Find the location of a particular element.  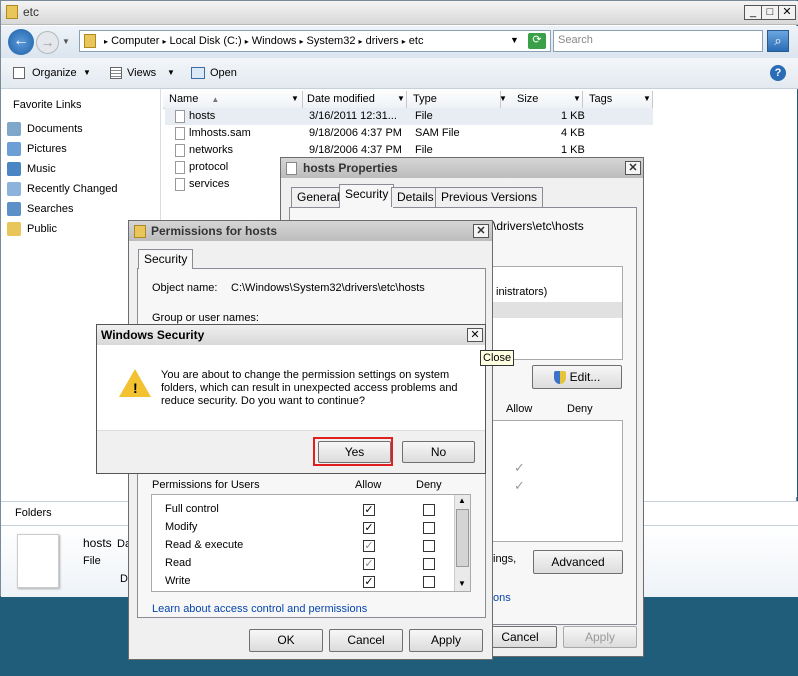

nav-item-recently-changed: Recently Changed is located at coordinates (62, 189).